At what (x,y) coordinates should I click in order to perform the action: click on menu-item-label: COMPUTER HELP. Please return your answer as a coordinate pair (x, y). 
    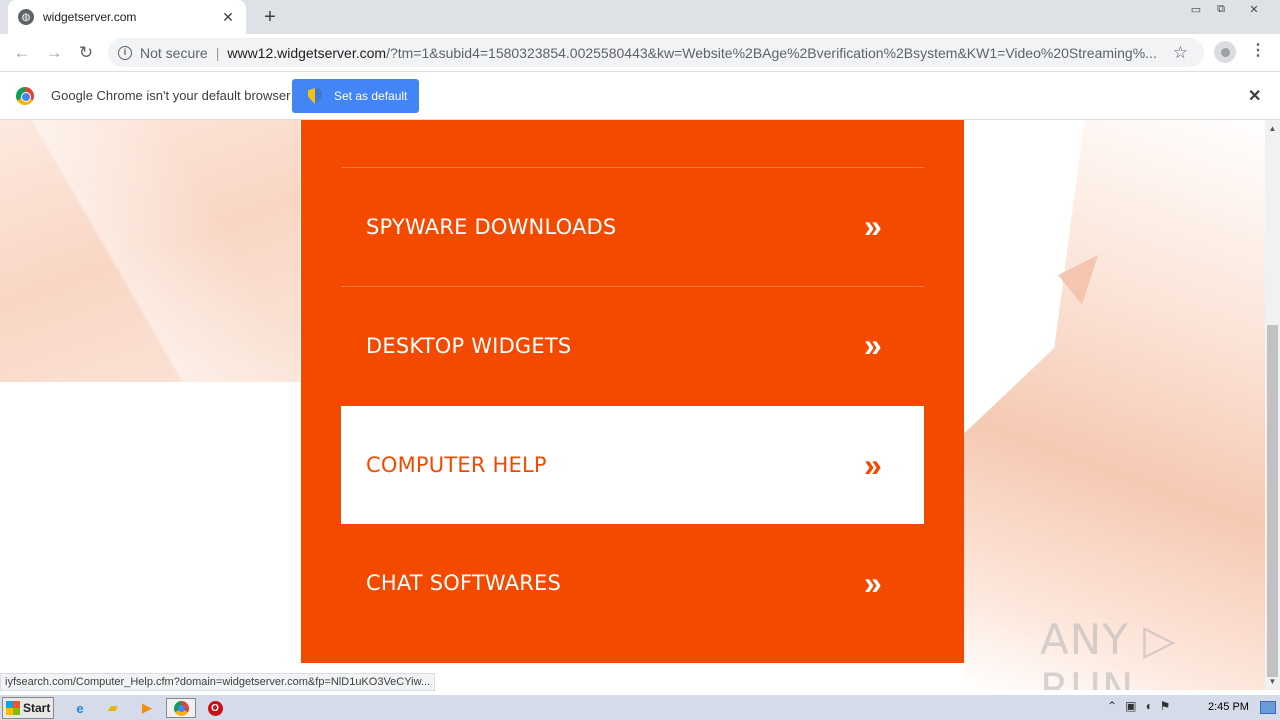
    Looking at the image, I should click on (456, 465).